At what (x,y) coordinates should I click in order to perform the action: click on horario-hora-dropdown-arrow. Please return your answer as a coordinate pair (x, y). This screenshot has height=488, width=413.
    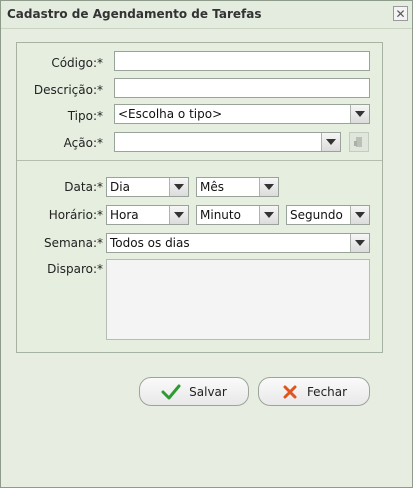
    Looking at the image, I should click on (178, 215).